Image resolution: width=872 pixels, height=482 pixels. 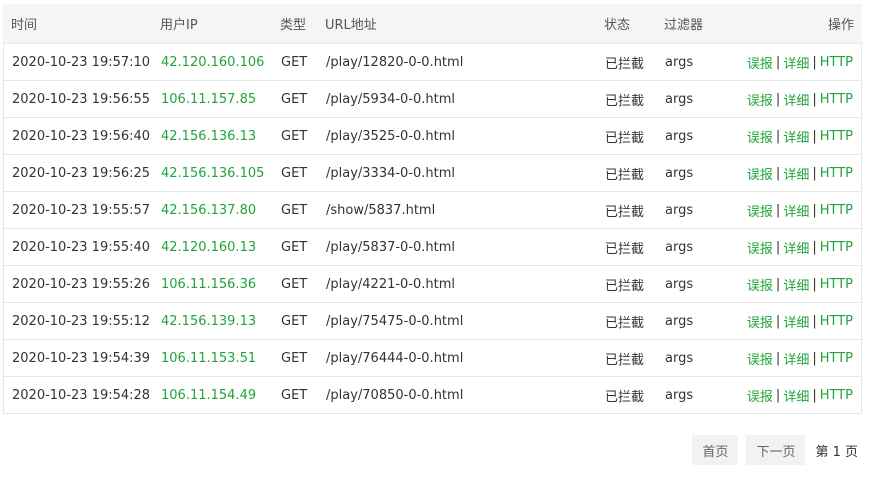 I want to click on table-header: 时间 用户IP 类型 URL地址 状态 过滤器 操作, so click(x=432, y=24).